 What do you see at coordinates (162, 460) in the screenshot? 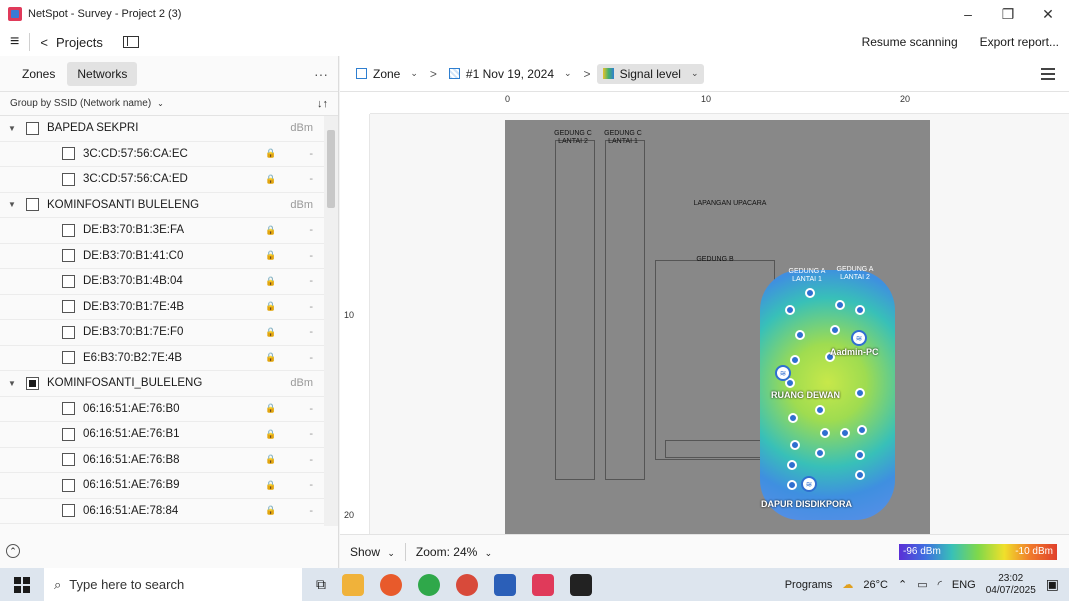
I see `network-bssid-row: 06:16:51:AE:76:B8 🔒 -` at bounding box center [162, 460].